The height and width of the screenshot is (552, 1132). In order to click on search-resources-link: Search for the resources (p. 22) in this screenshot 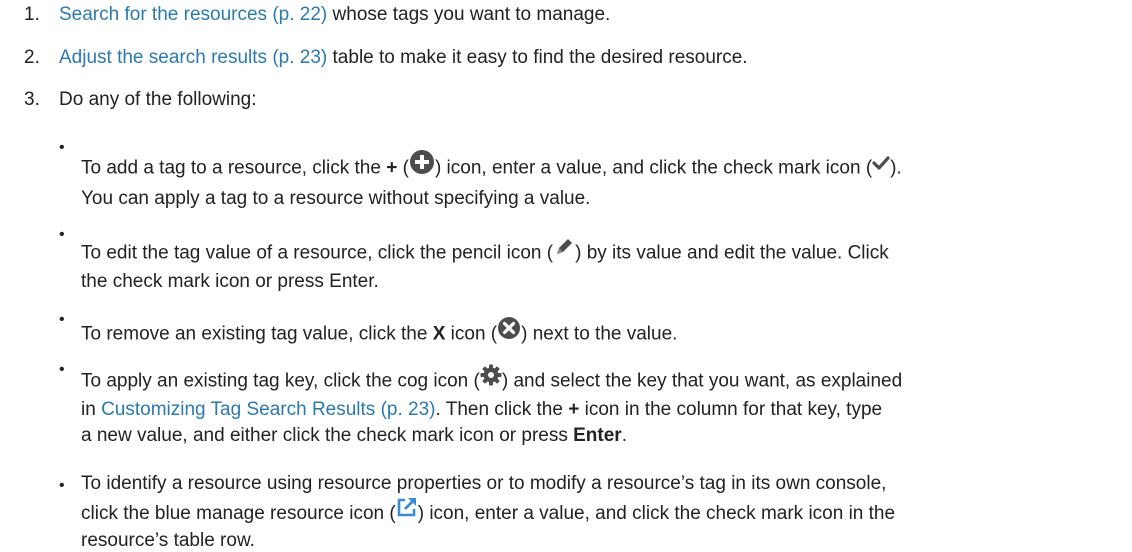, I will do `click(193, 14)`.